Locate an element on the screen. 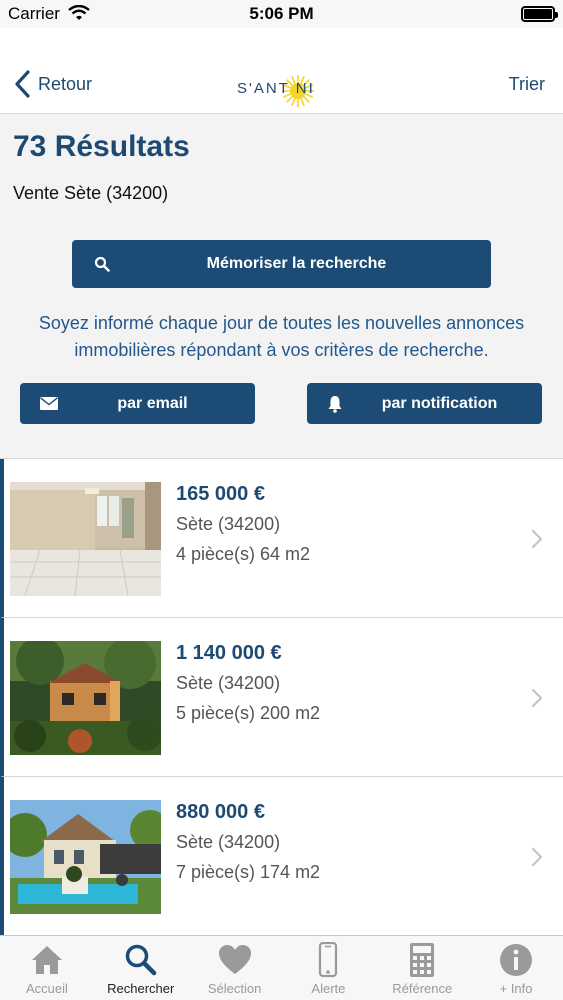 Image resolution: width=563 pixels, height=1000 pixels. tab-label: Accueil is located at coordinates (46, 988).